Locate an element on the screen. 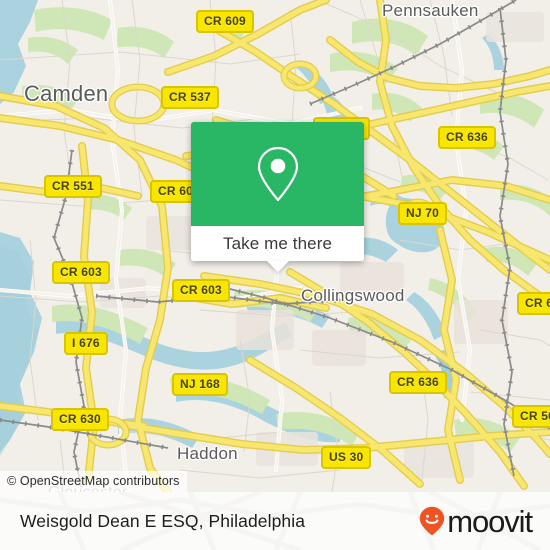  moovit-pin-icon is located at coordinates (432, 521).